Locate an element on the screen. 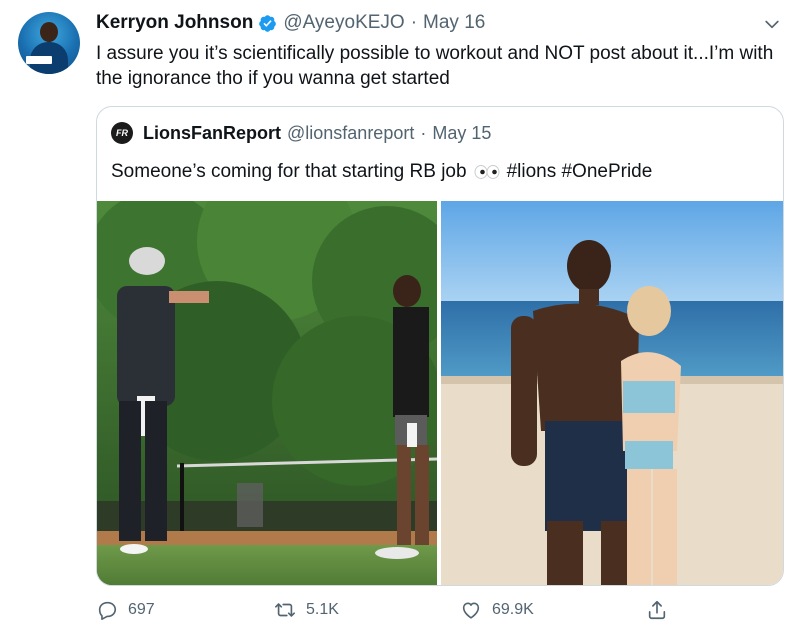 The height and width of the screenshot is (632, 800). reply-count: 697 is located at coordinates (141, 609).